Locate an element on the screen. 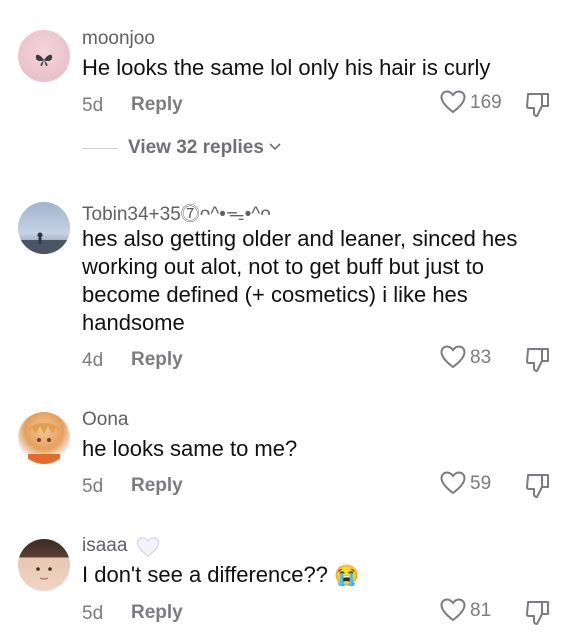 This screenshot has width=571, height=640. sky-silhouette-icon is located at coordinates (44, 243).